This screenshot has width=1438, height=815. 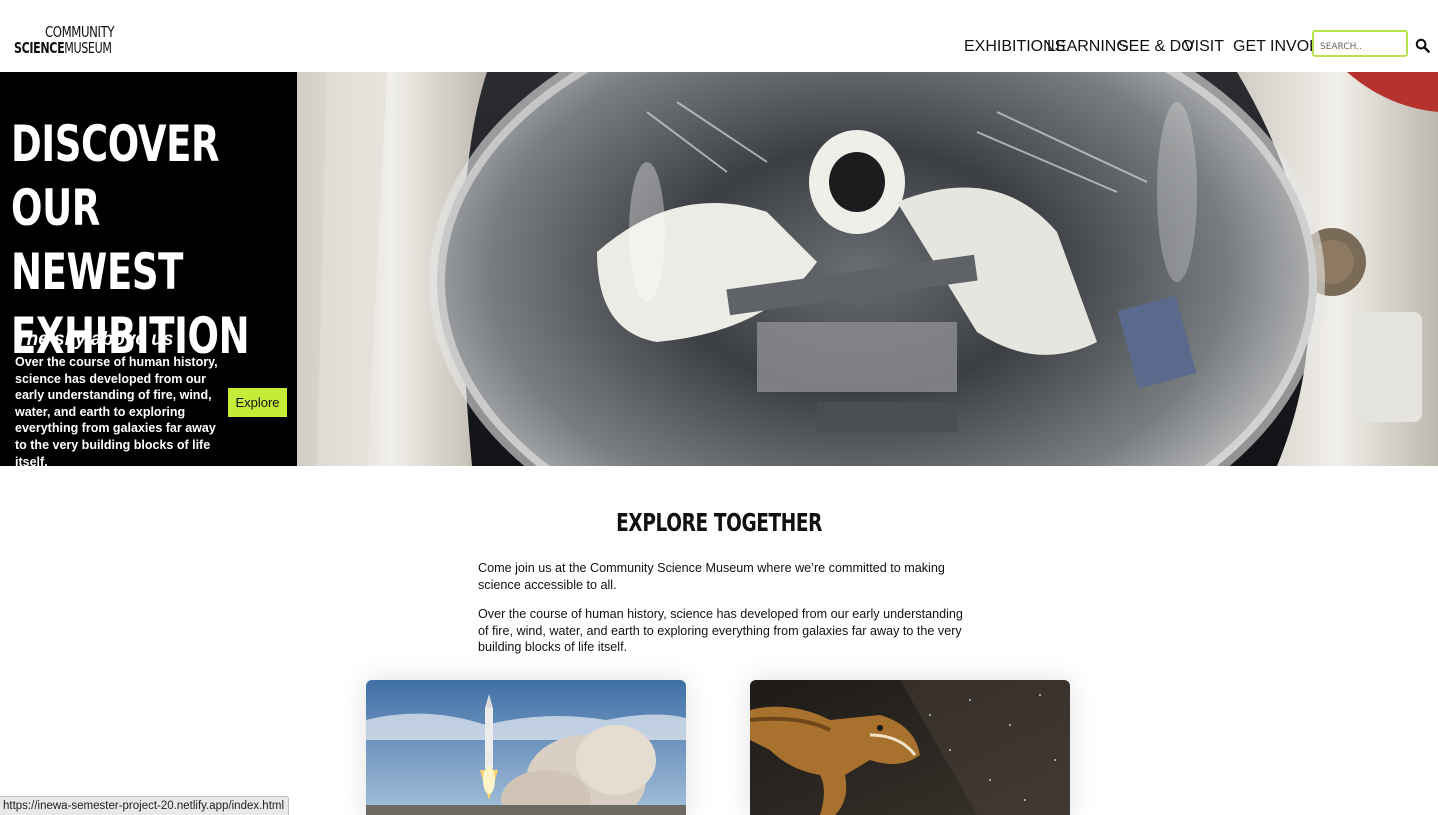 I want to click on dinosaur-image, so click(x=910, y=747).